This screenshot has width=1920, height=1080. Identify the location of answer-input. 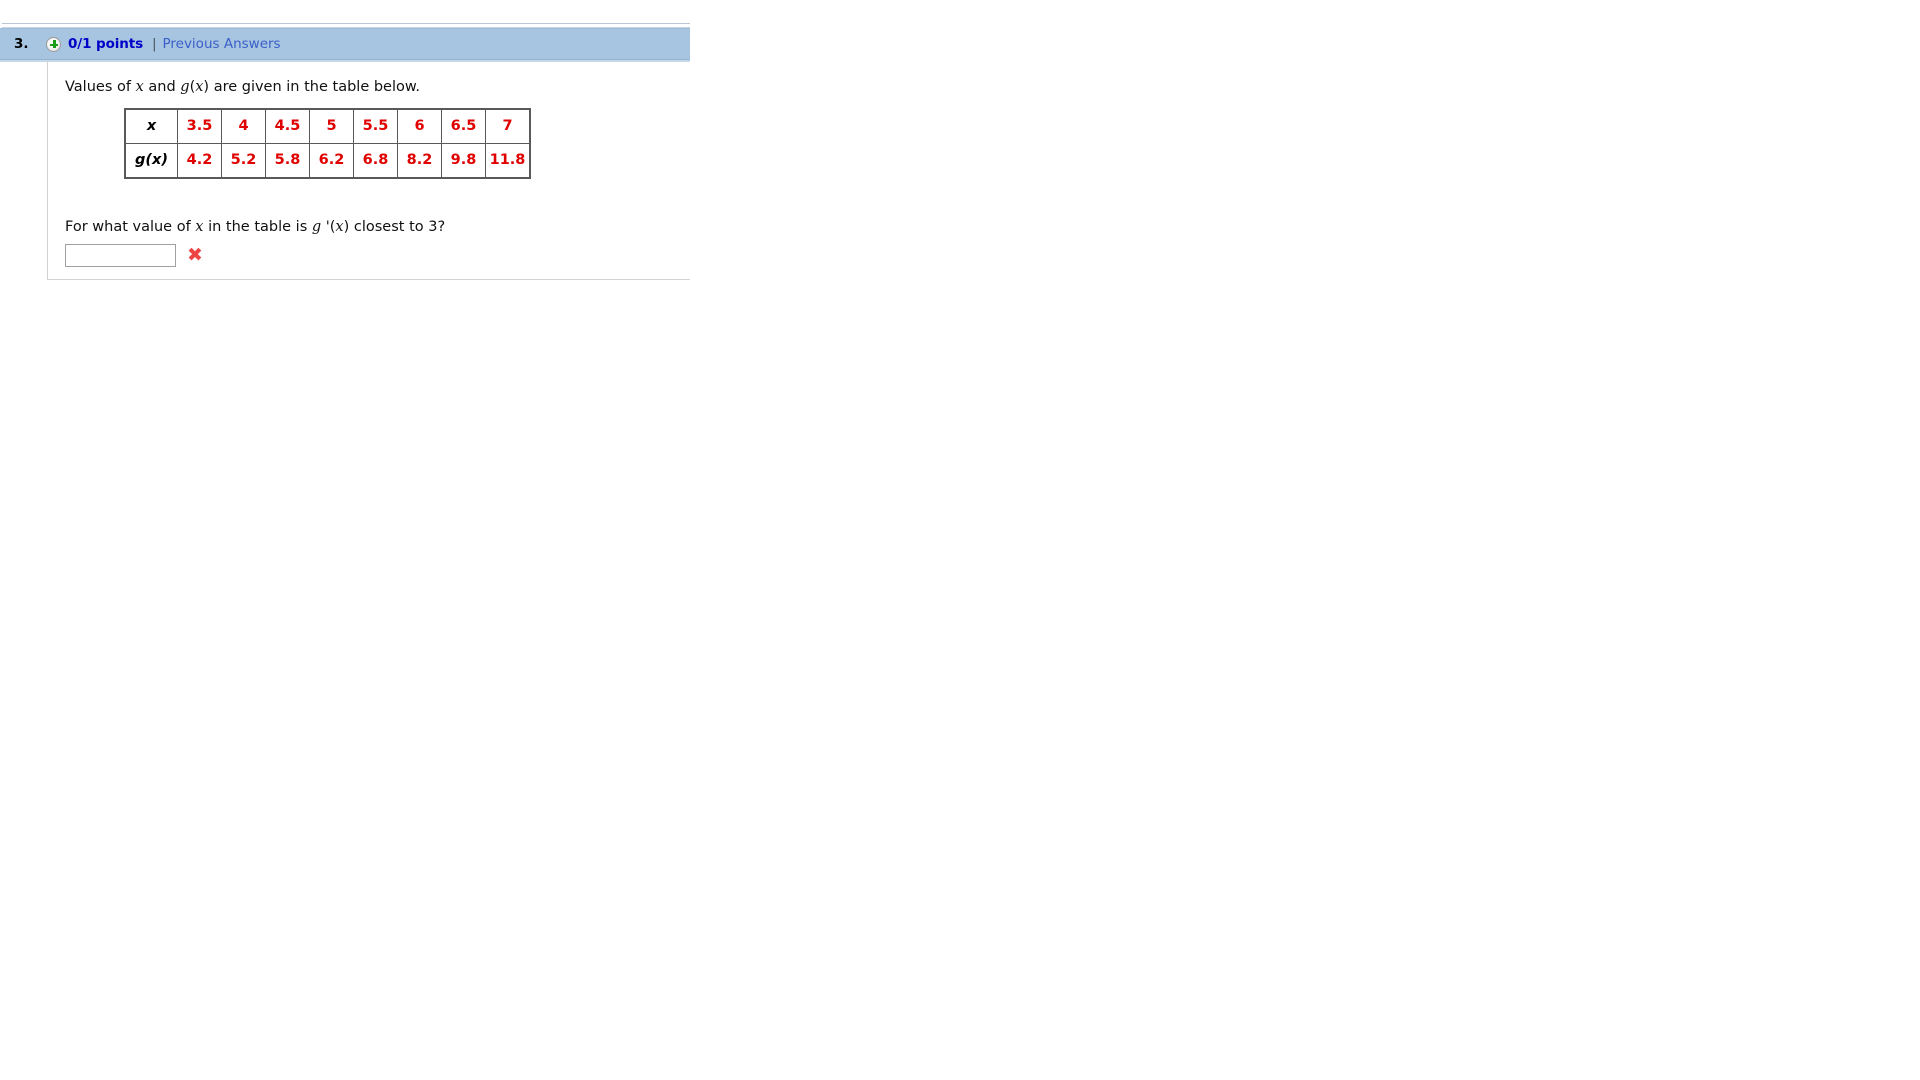
(120, 255).